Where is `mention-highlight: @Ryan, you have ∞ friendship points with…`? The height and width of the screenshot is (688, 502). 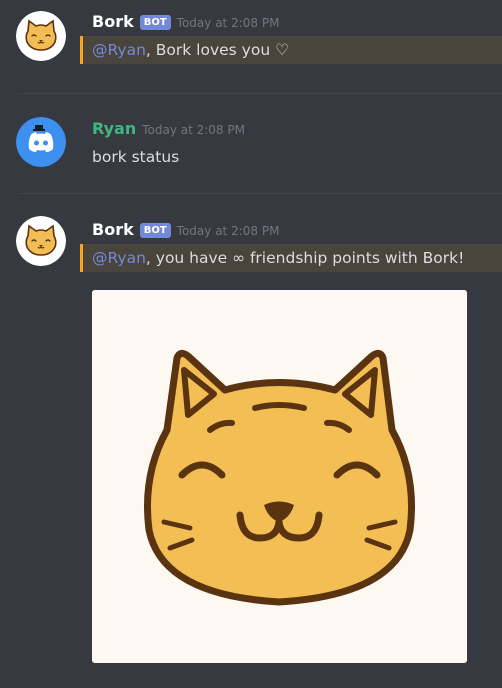 mention-highlight: @Ryan, you have ∞ friendship points with… is located at coordinates (291, 258).